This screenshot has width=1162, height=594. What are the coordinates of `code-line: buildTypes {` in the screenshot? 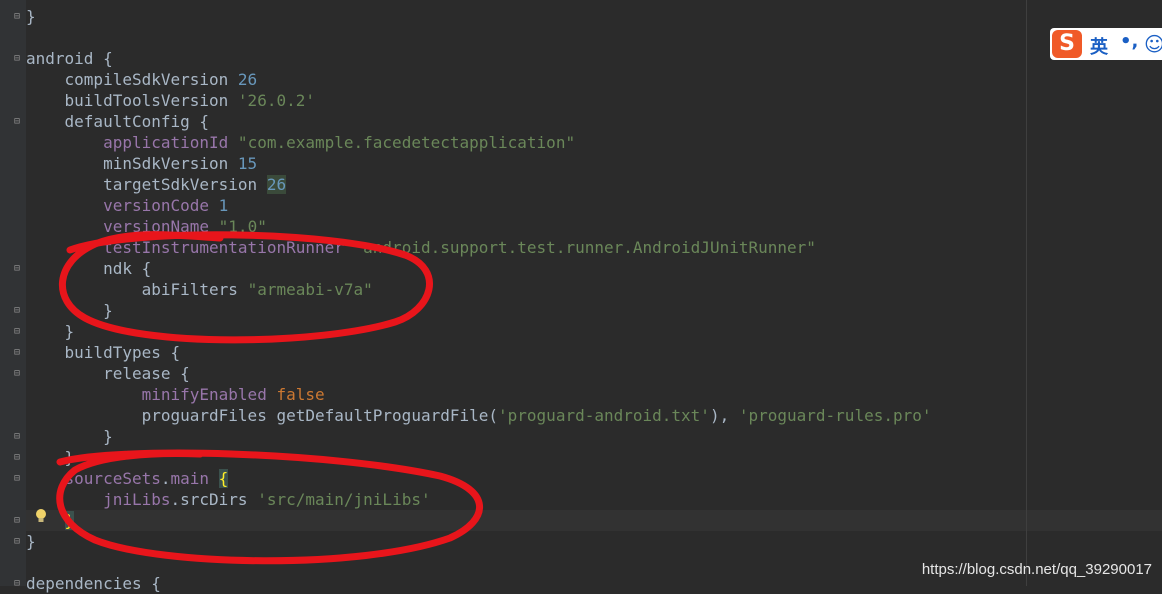 It's located at (103, 352).